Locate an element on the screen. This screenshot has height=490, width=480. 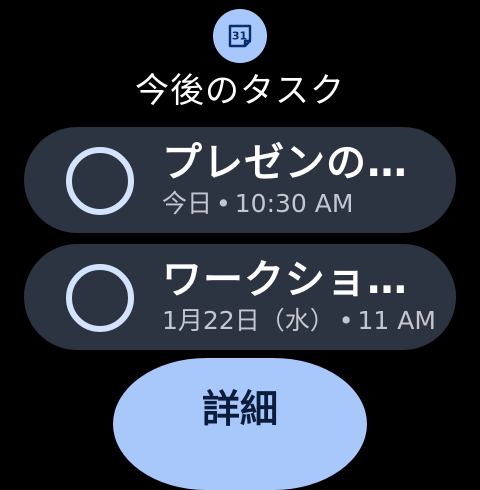
task-time: 11 AM is located at coordinates (396, 320).